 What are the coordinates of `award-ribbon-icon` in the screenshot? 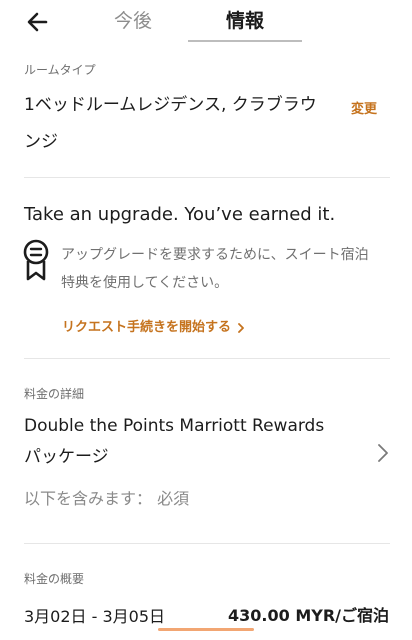 It's located at (36, 260).